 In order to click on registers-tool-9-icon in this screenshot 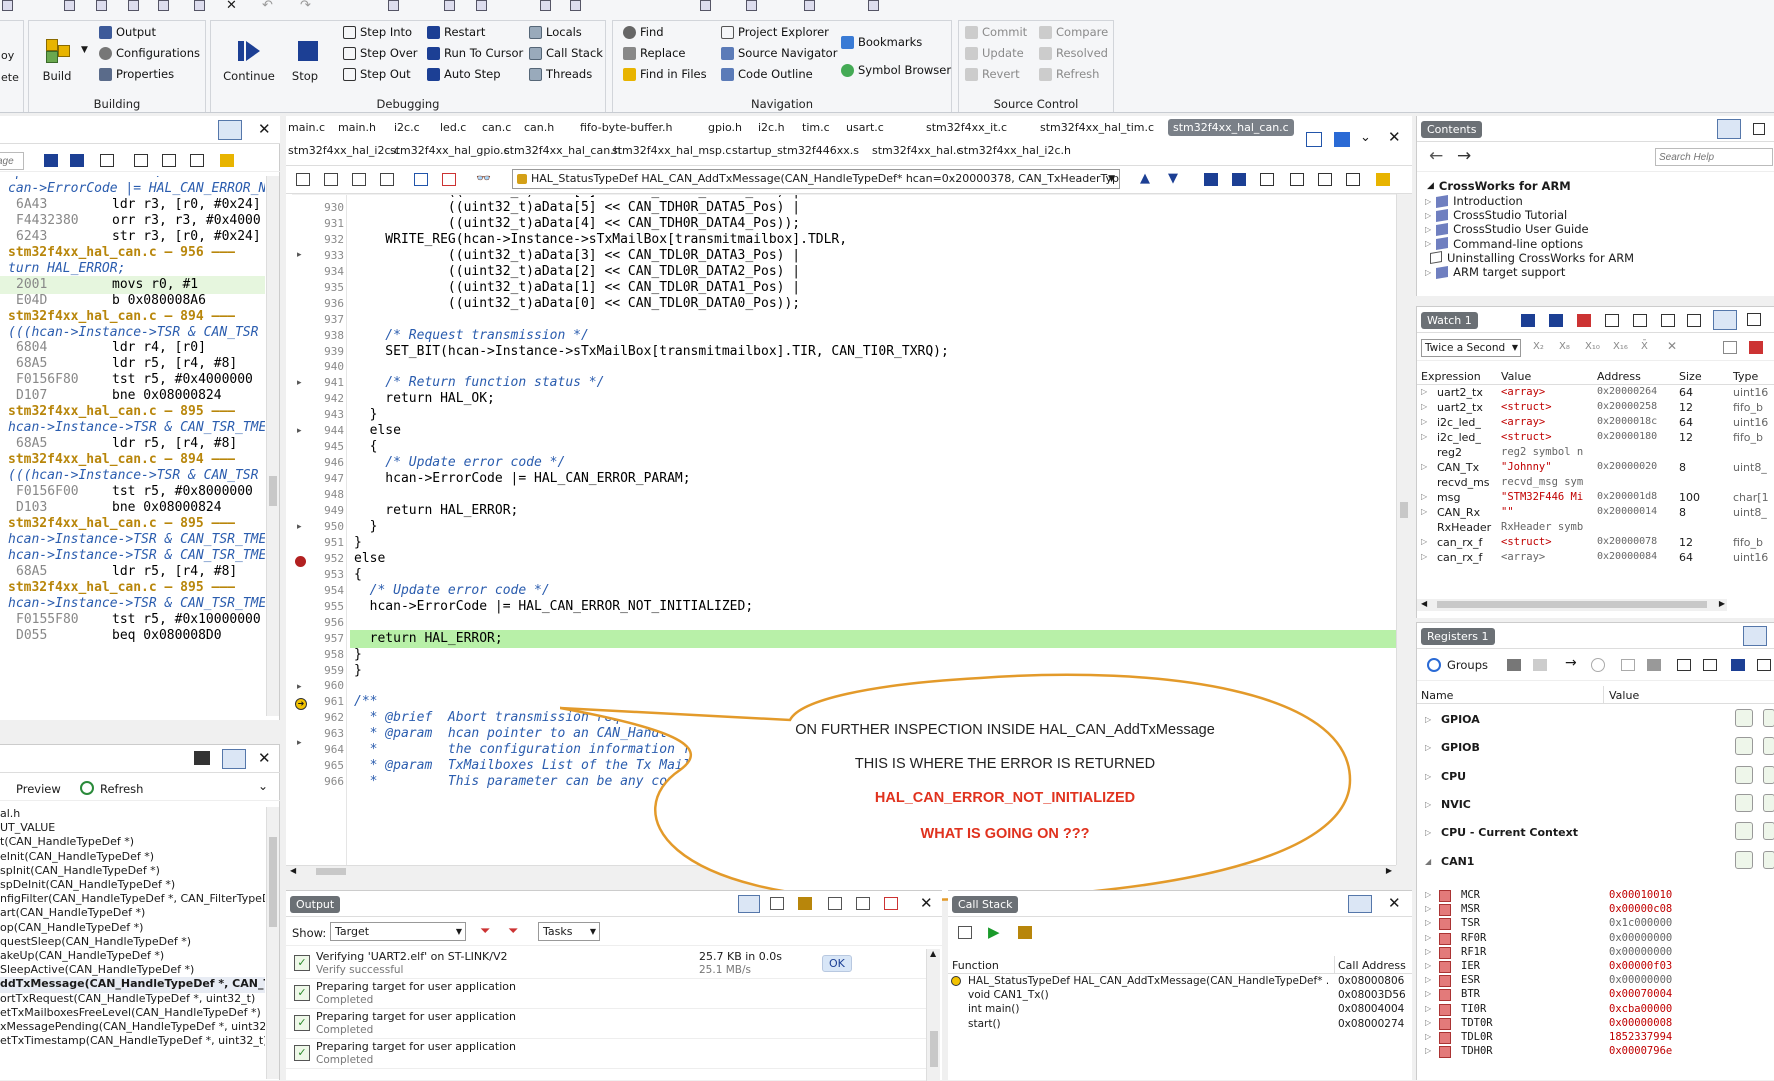, I will do `click(1764, 665)`.